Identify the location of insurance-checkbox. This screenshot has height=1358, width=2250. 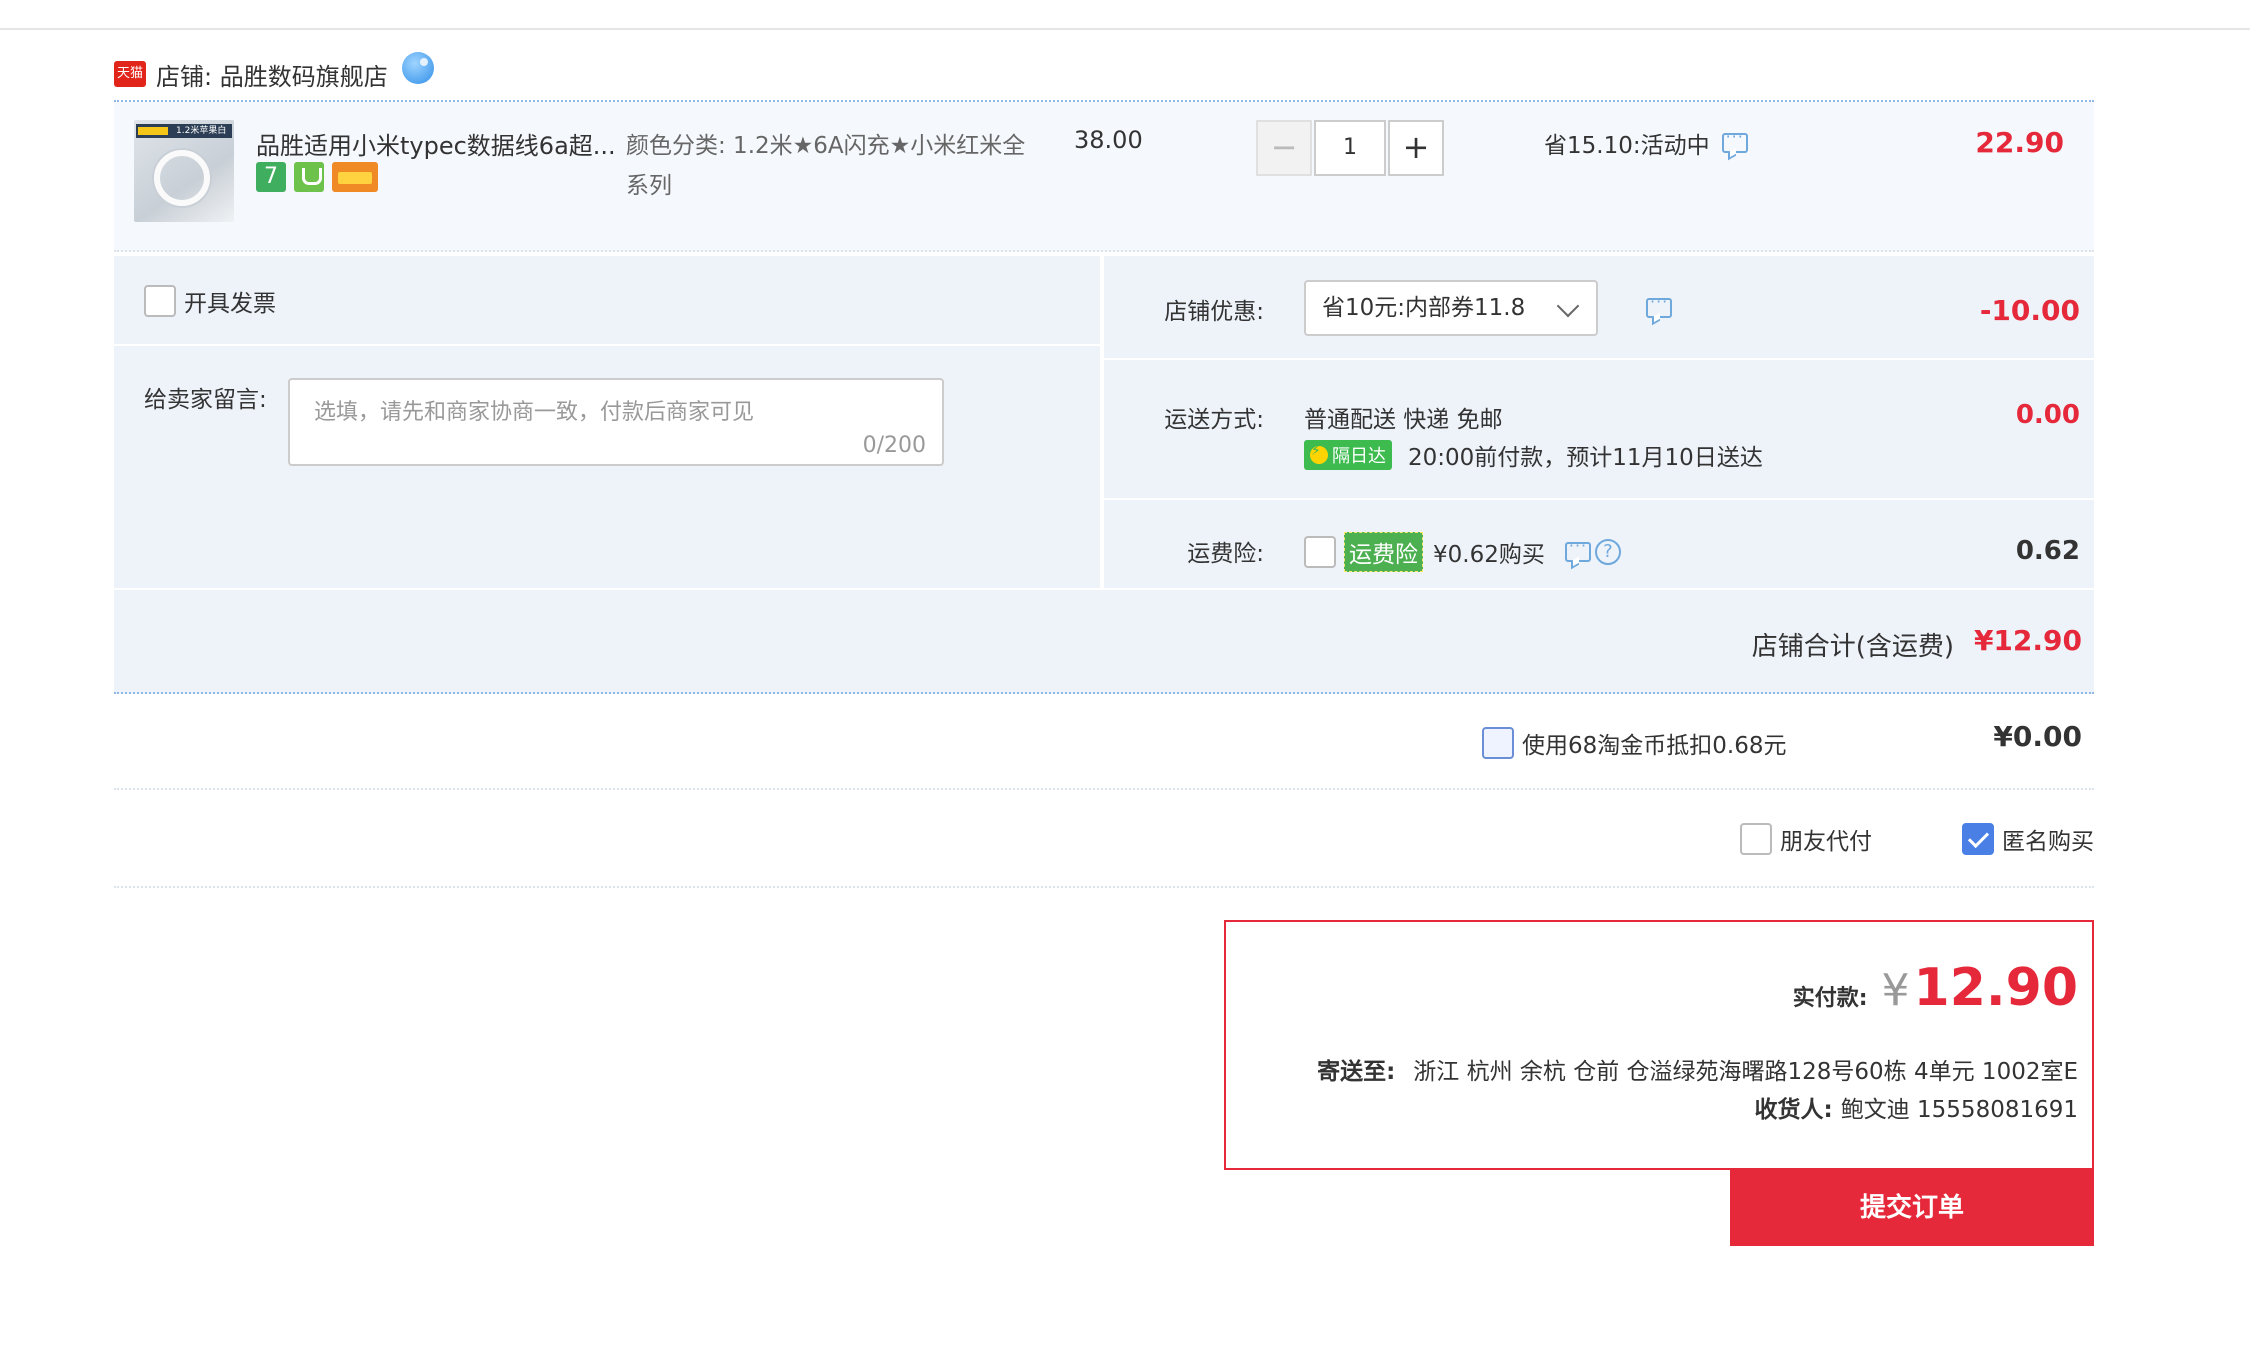
(1320, 552).